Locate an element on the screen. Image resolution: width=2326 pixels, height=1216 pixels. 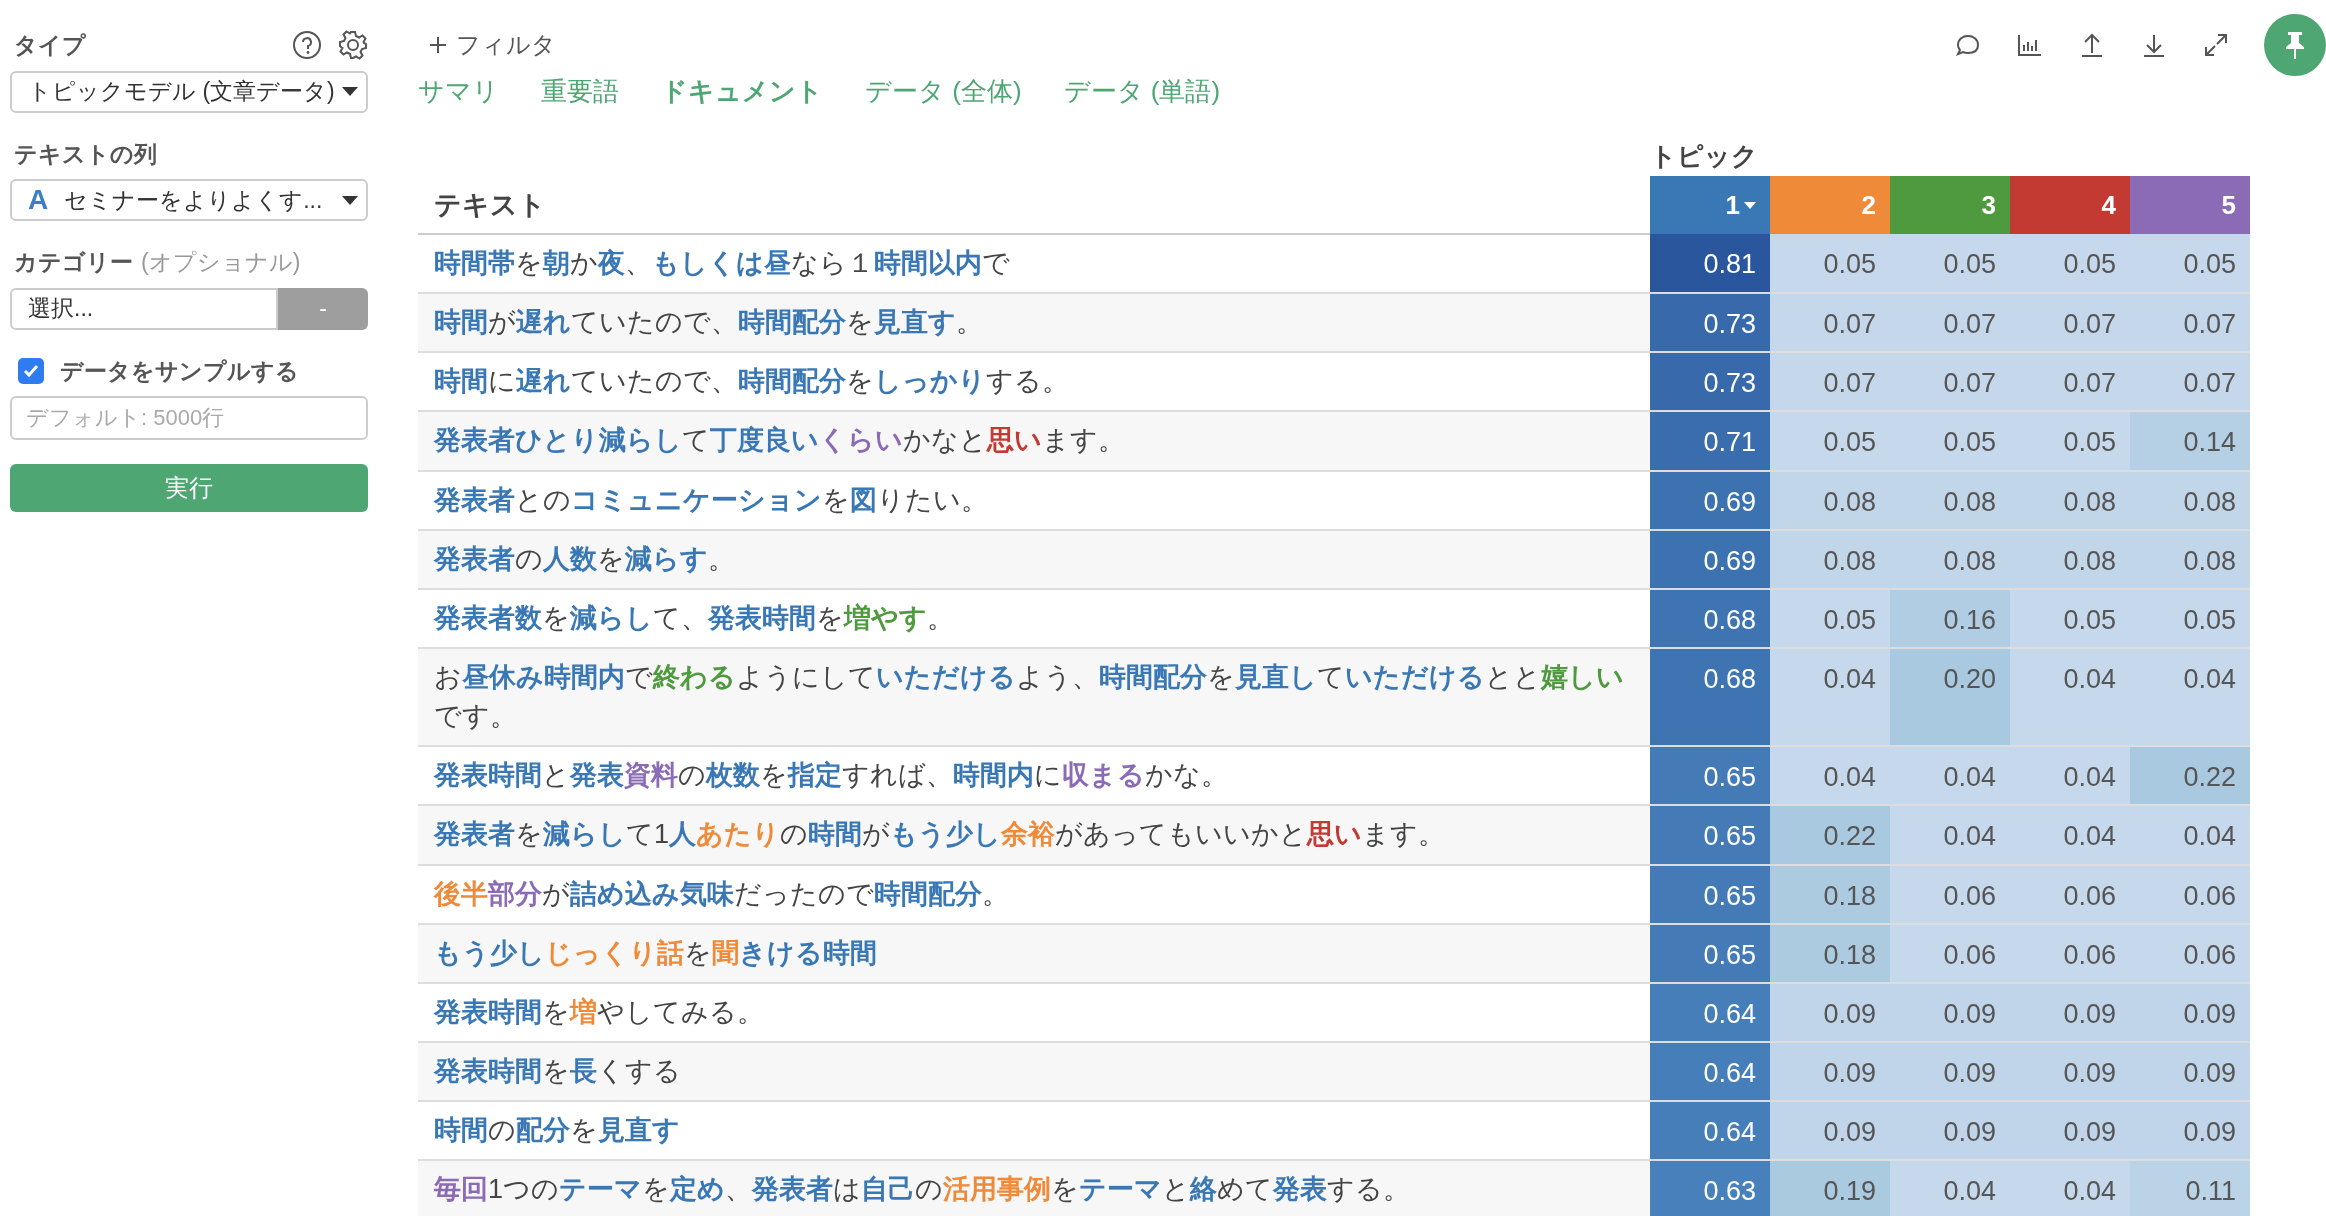
sample-size-field: デフォルト: 5000行 is located at coordinates (189, 418).